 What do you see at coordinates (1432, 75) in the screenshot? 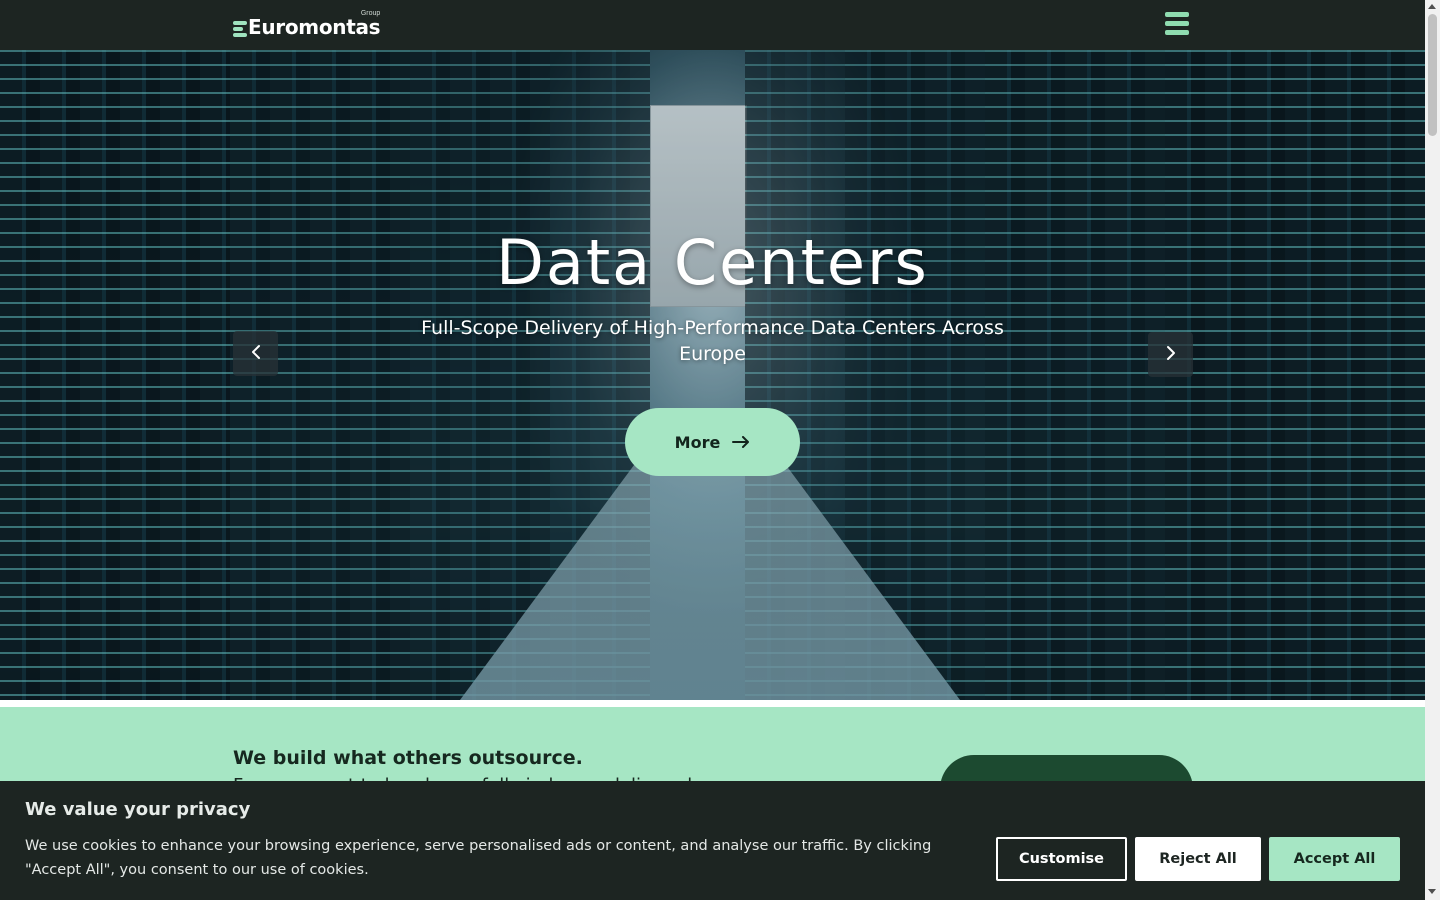
I see `scrollbar-thumb` at bounding box center [1432, 75].